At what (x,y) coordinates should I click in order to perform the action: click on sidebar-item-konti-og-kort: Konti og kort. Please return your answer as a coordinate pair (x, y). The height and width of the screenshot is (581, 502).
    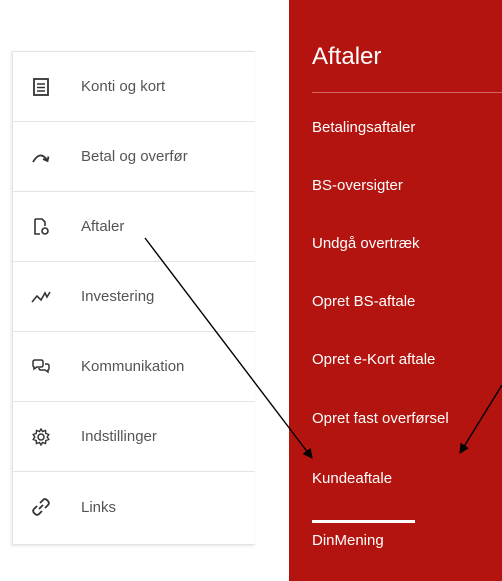
    Looking at the image, I should click on (134, 87).